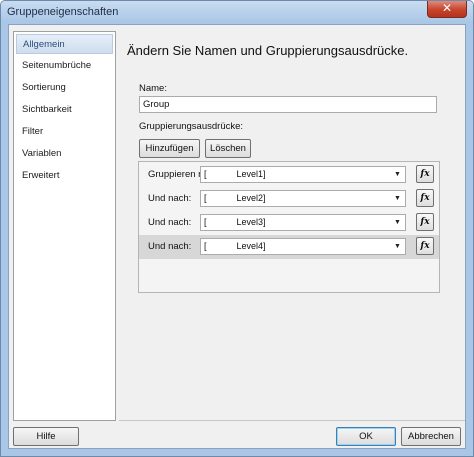 The width and height of the screenshot is (474, 457). I want to click on nav-item-filter: Filter, so click(64, 132).